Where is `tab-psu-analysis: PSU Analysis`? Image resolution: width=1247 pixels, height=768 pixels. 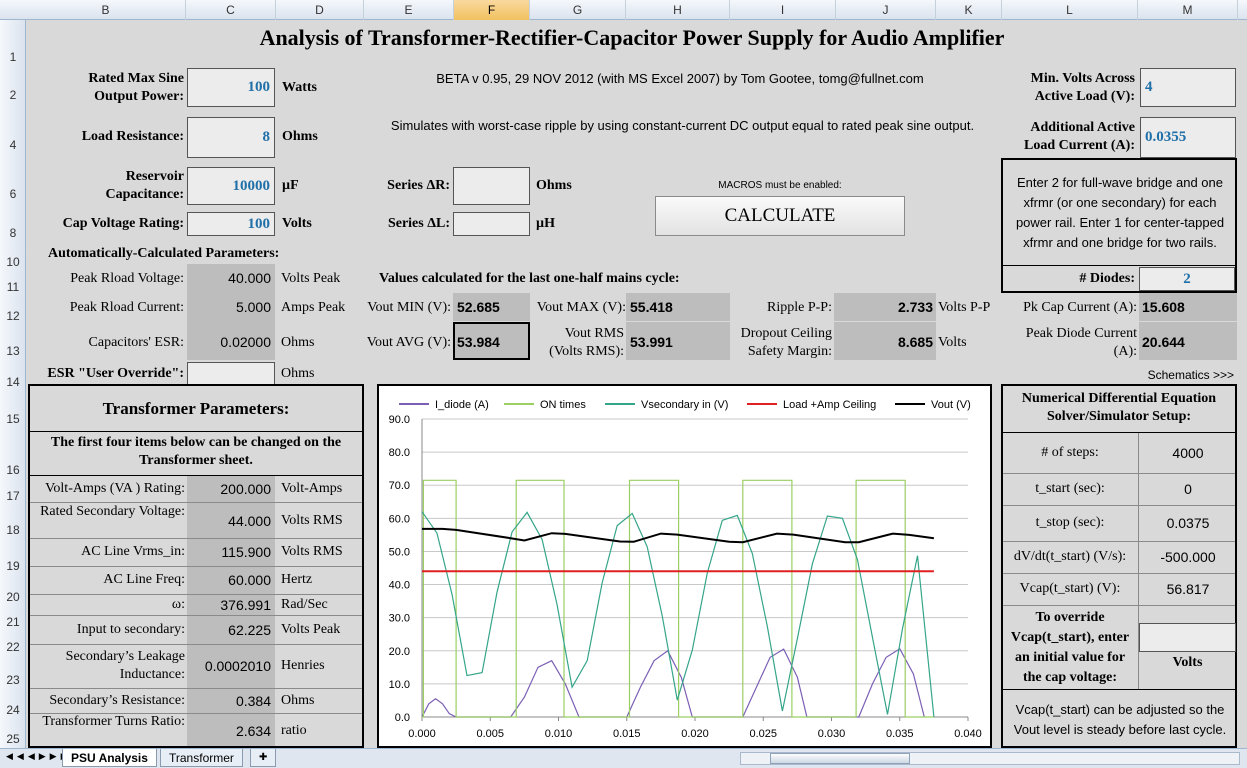 tab-psu-analysis: PSU Analysis is located at coordinates (109, 758).